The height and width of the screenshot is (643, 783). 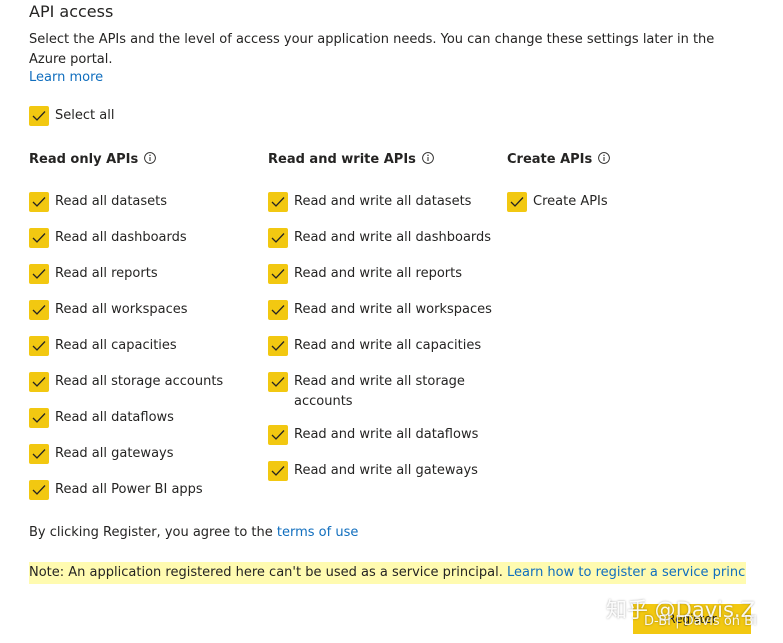 I want to click on checkbox-read-write-all-storage-accounts: Read and write all storage accounts, so click(x=368, y=392).